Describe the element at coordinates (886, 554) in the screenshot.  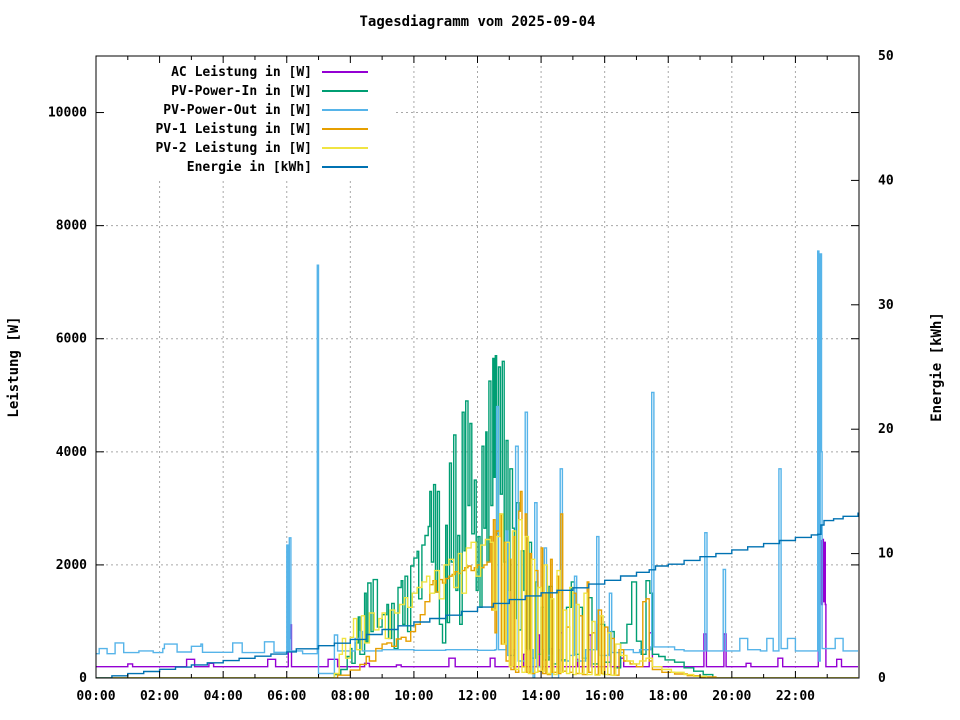
I see `y-tick-label-right: 10` at that location.